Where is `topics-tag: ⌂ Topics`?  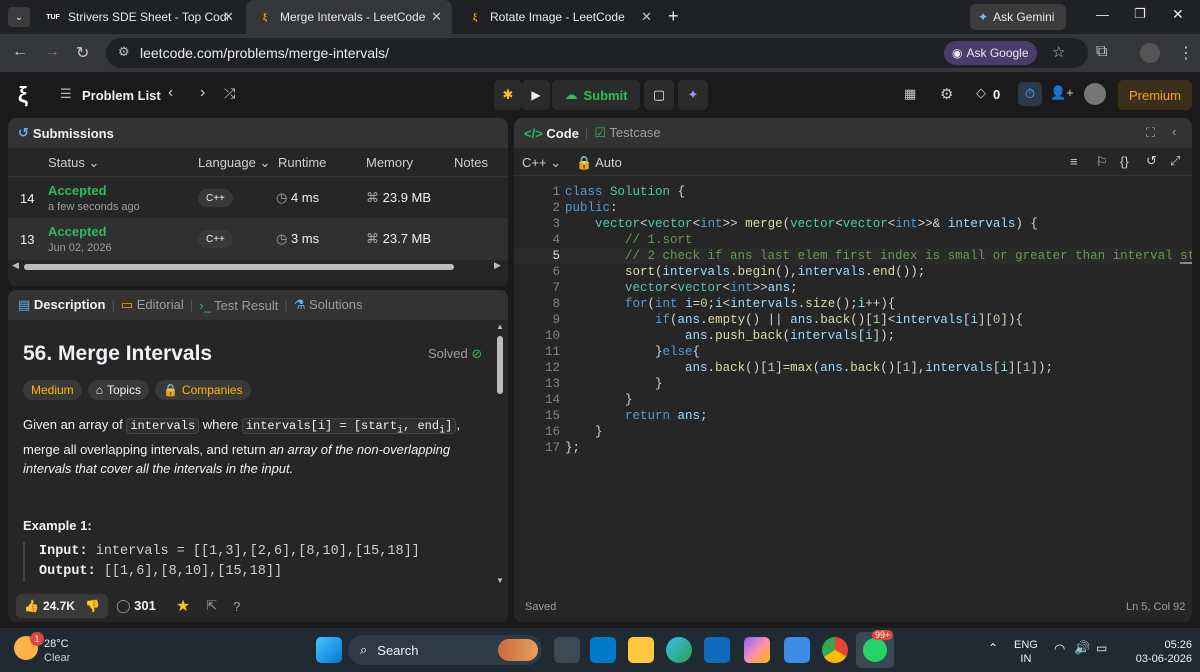
topics-tag: ⌂ Topics is located at coordinates (118, 390).